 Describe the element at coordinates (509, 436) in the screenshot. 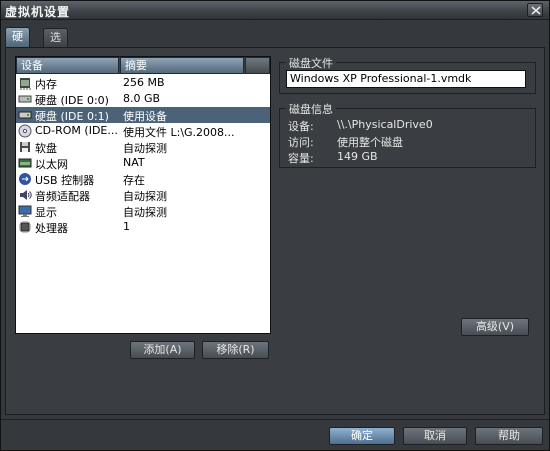

I see `help-button: 帮助` at that location.